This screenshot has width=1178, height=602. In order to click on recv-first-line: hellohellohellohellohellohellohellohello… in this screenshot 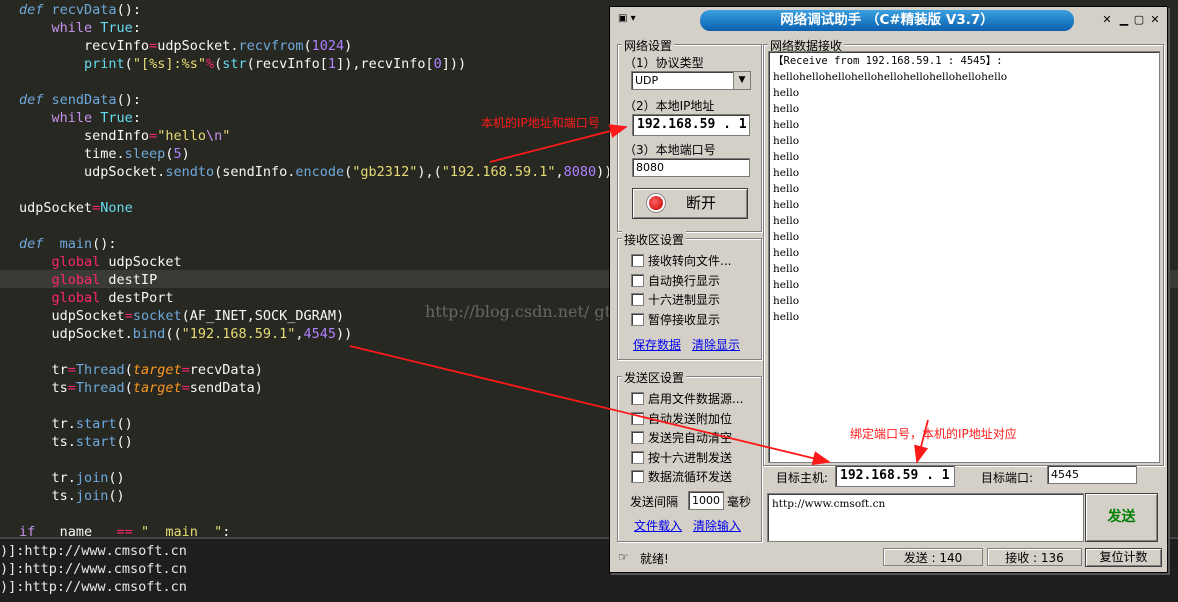, I will do `click(890, 77)`.